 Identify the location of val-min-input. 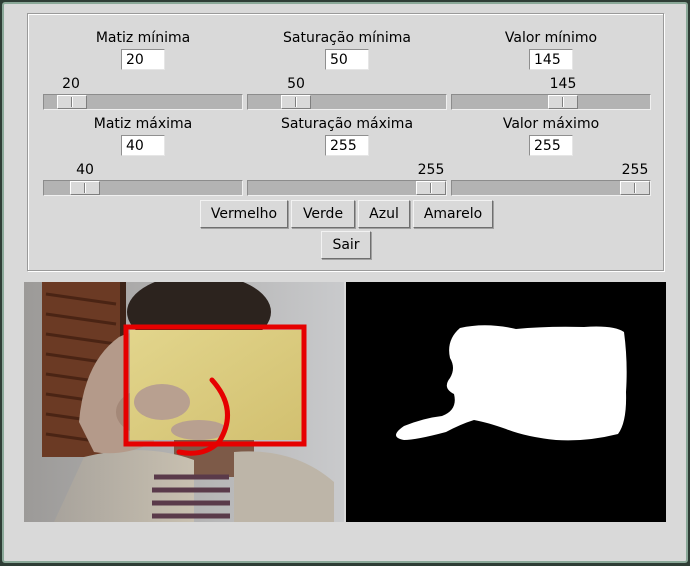
(551, 59).